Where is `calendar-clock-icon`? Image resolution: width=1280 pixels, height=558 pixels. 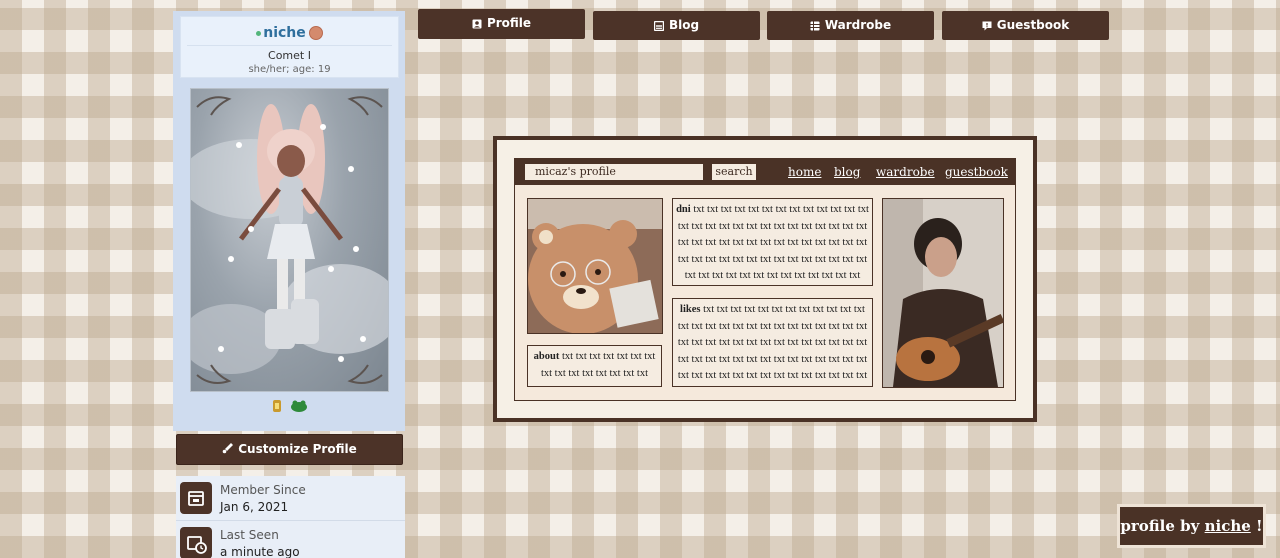
calendar-clock-icon is located at coordinates (196, 542).